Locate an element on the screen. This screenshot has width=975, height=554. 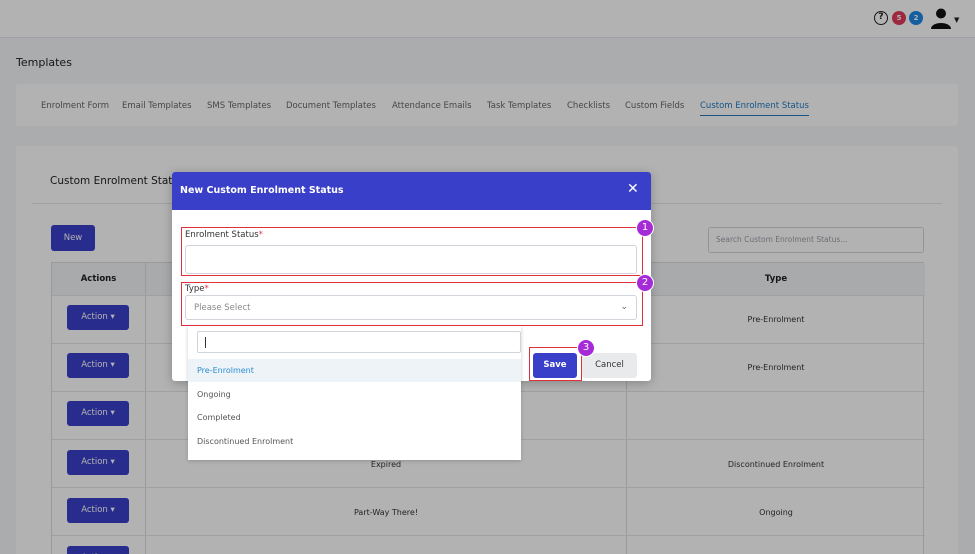
modal-title: New Custom Enrolment Status is located at coordinates (262, 190).